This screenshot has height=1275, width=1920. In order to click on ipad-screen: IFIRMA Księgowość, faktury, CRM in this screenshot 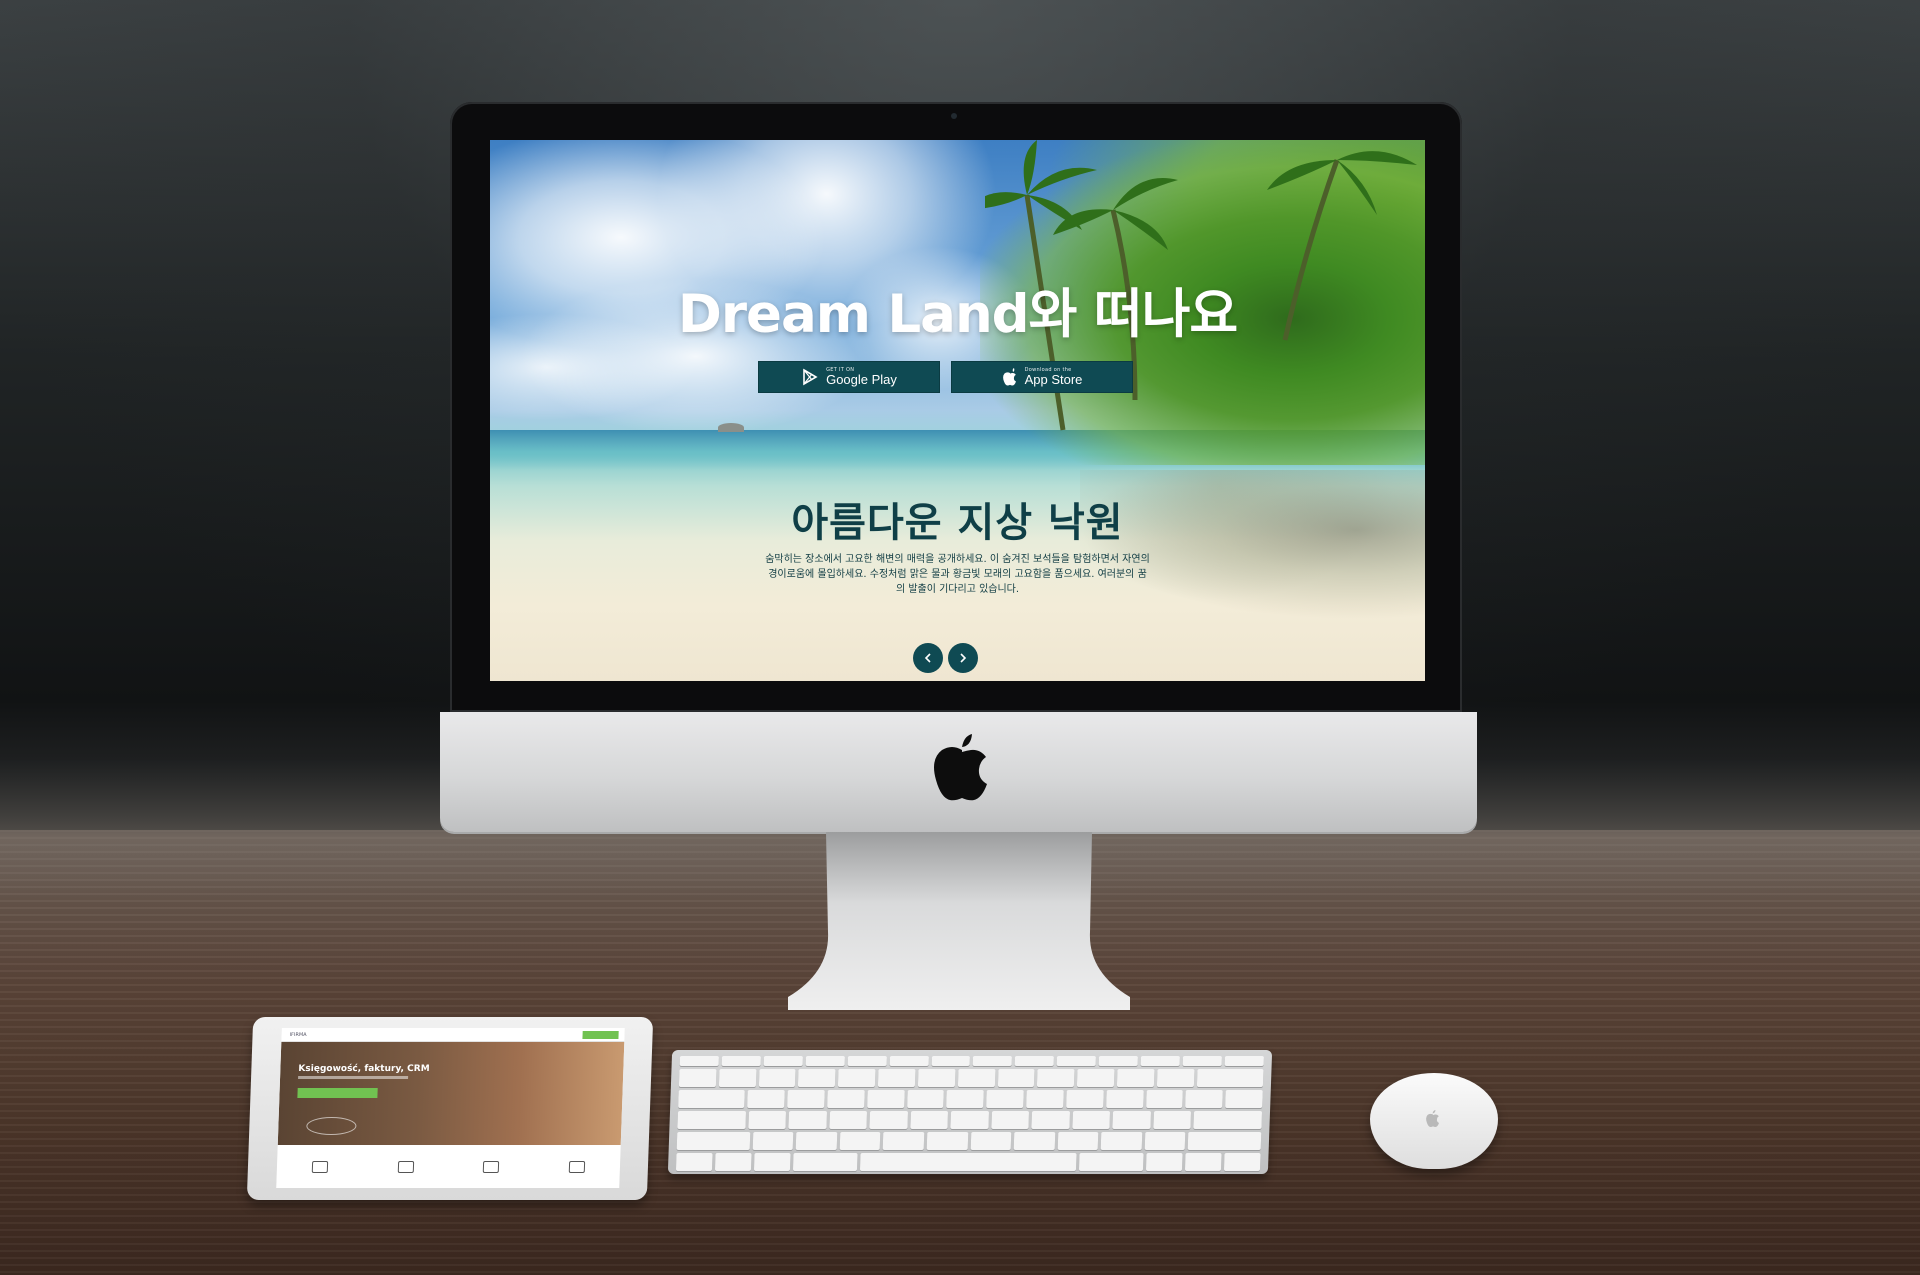, I will do `click(450, 1108)`.